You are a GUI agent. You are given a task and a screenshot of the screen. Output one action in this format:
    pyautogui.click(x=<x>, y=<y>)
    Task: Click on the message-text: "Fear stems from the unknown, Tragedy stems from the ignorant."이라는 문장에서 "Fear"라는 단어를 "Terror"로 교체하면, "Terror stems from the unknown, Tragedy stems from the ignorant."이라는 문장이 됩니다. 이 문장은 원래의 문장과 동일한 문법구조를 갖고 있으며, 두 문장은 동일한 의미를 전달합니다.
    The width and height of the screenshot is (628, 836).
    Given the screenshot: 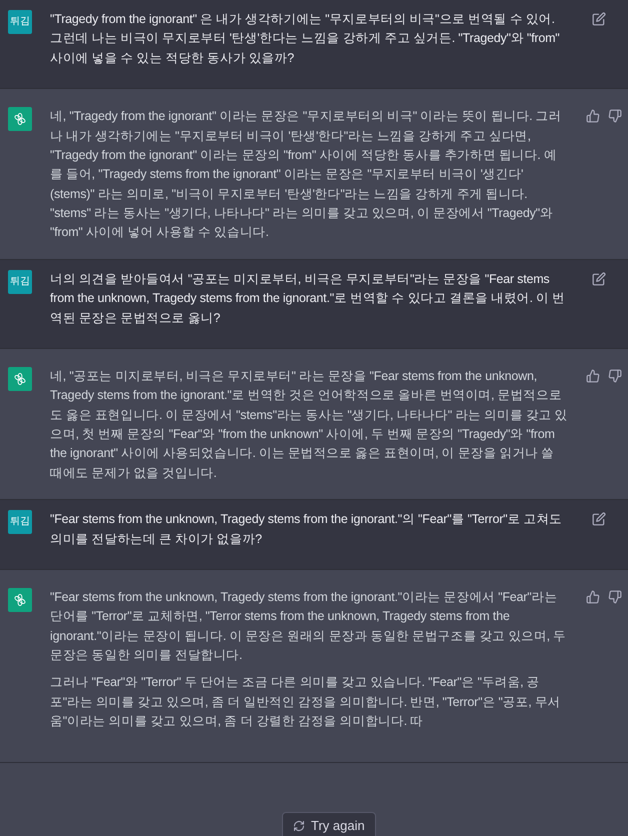 What is the action you would take?
    pyautogui.click(x=309, y=626)
    